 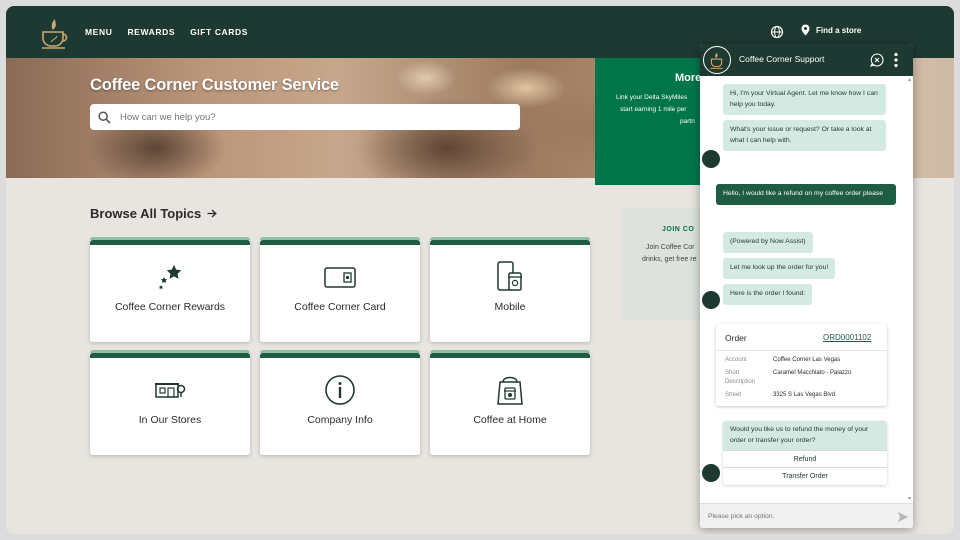 I want to click on topic-label: Company Info, so click(x=340, y=420).